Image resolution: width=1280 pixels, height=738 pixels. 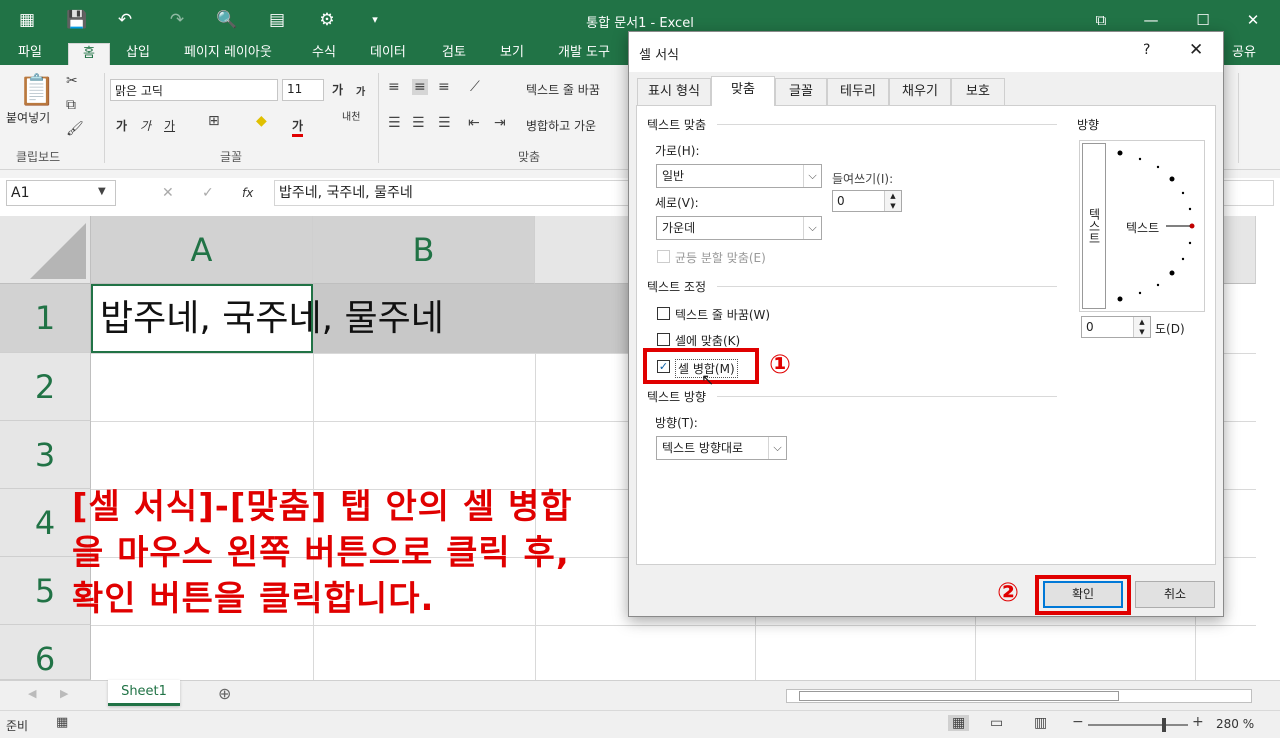 I want to click on vertical-select: 가운데 ⌵, so click(x=739, y=228).